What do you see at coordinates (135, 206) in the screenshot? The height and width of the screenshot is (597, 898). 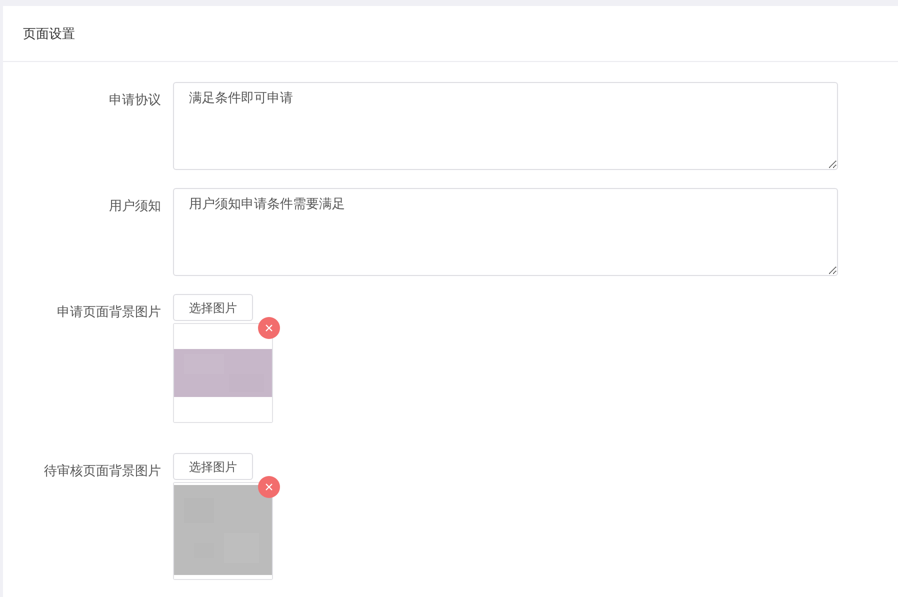 I see `field-label: 用户须知` at bounding box center [135, 206].